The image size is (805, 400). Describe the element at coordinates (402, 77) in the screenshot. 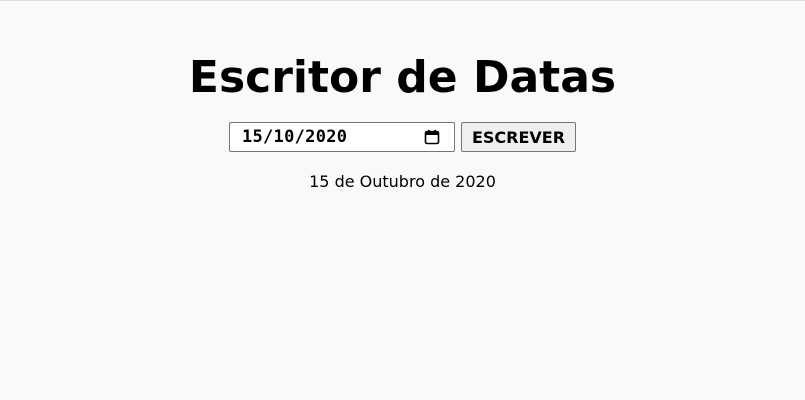

I see `page-title: Escritor de Datas` at that location.